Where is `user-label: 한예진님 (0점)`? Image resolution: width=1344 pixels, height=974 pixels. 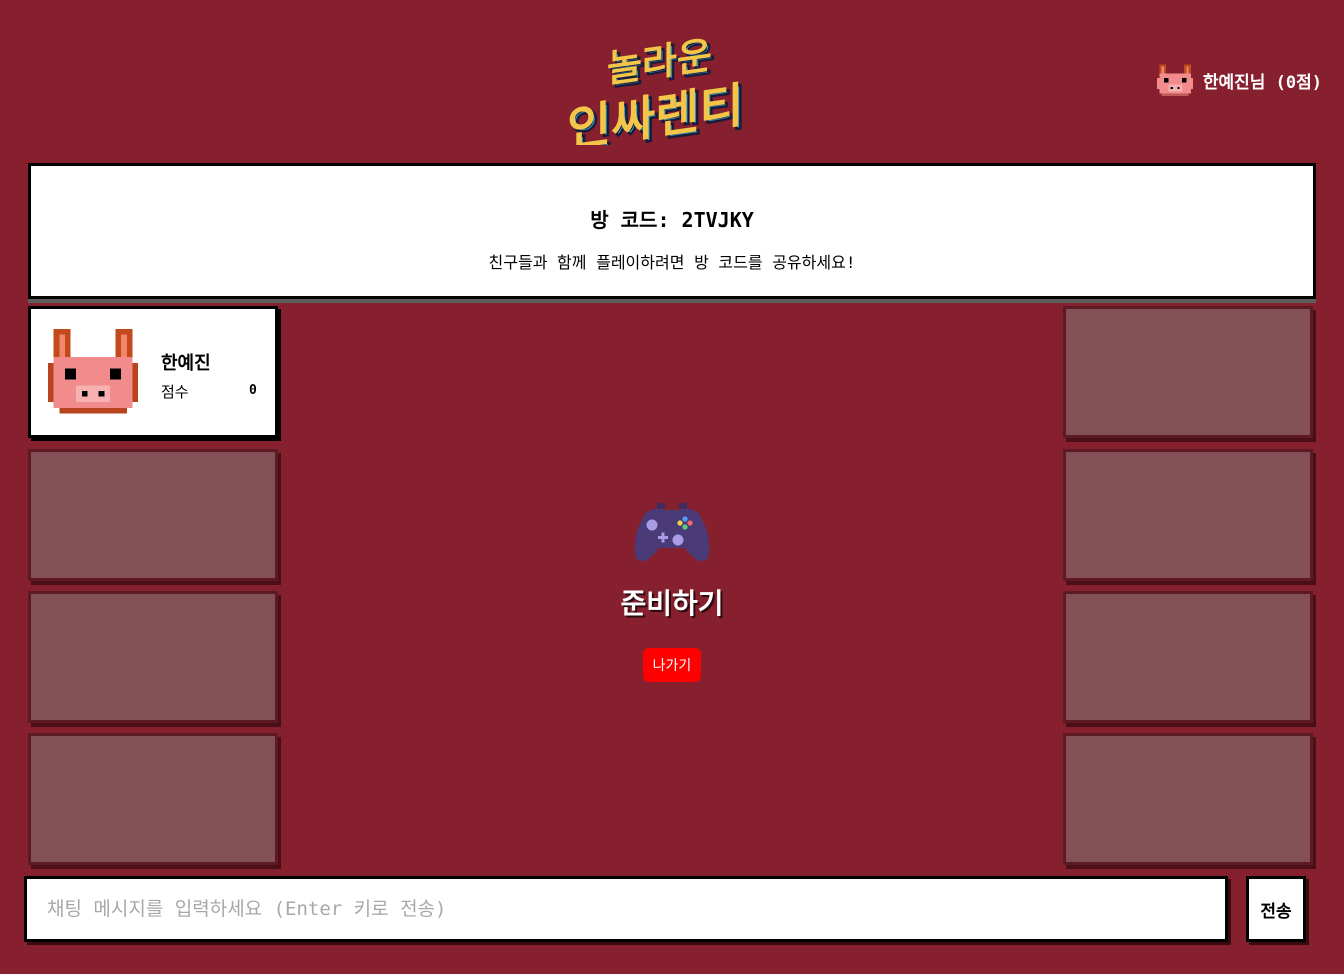 user-label: 한예진님 (0점) is located at coordinates (1262, 82).